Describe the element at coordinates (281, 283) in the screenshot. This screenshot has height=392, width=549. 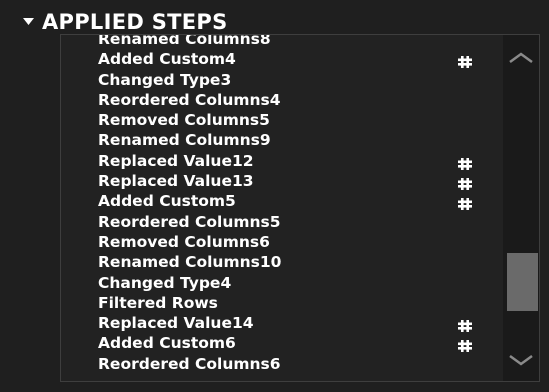
I see `applied-step-item: Changed Type4` at that location.